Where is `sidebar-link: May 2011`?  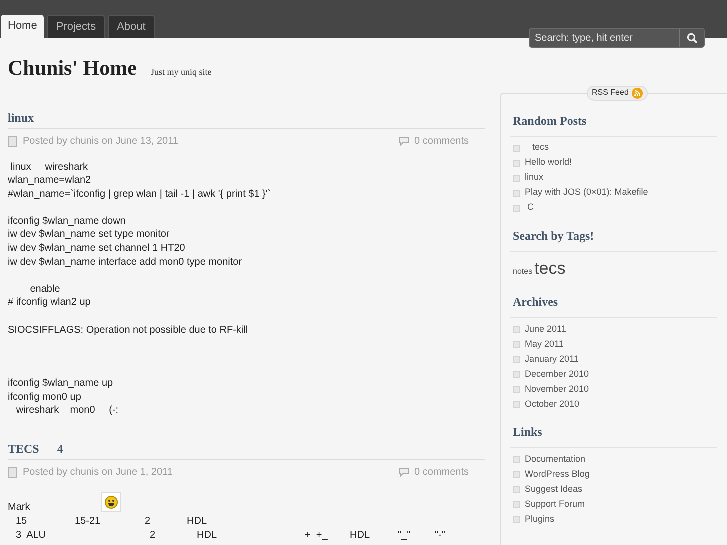
sidebar-link: May 2011 is located at coordinates (544, 345).